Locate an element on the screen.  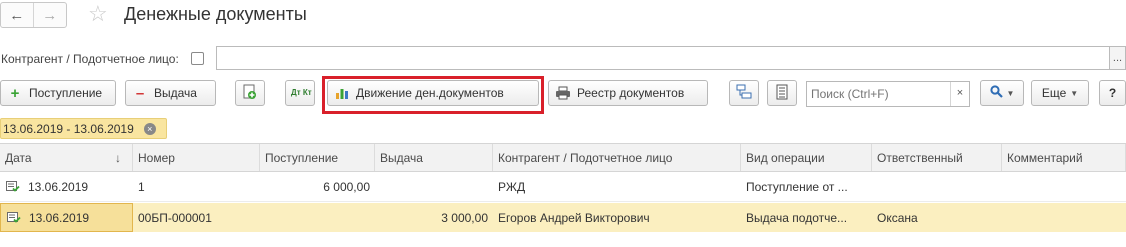
structure-button is located at coordinates (744, 93).